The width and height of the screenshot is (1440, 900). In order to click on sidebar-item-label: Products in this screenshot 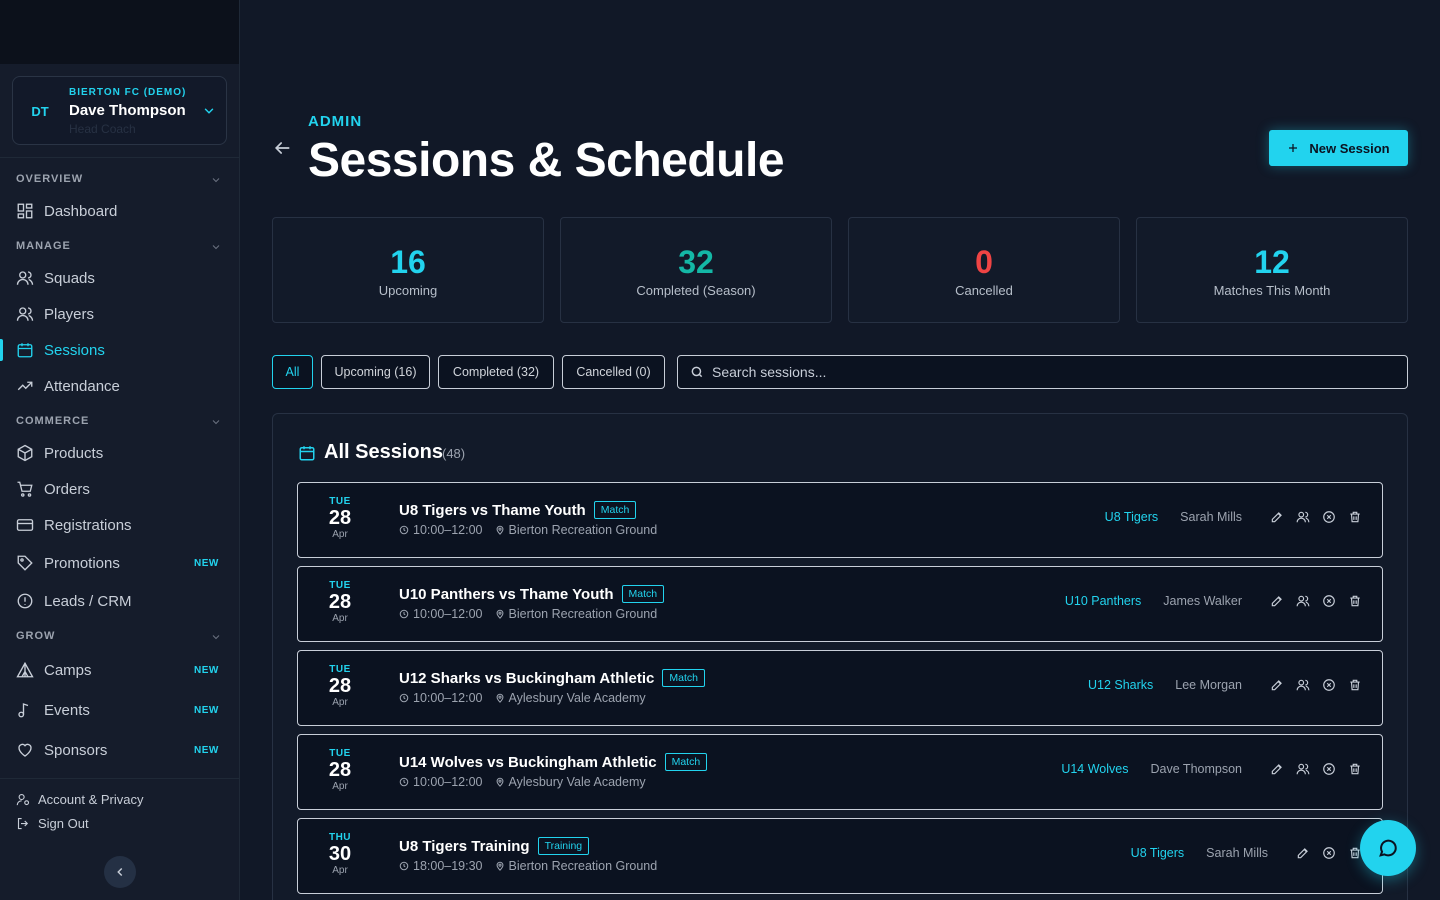, I will do `click(74, 453)`.